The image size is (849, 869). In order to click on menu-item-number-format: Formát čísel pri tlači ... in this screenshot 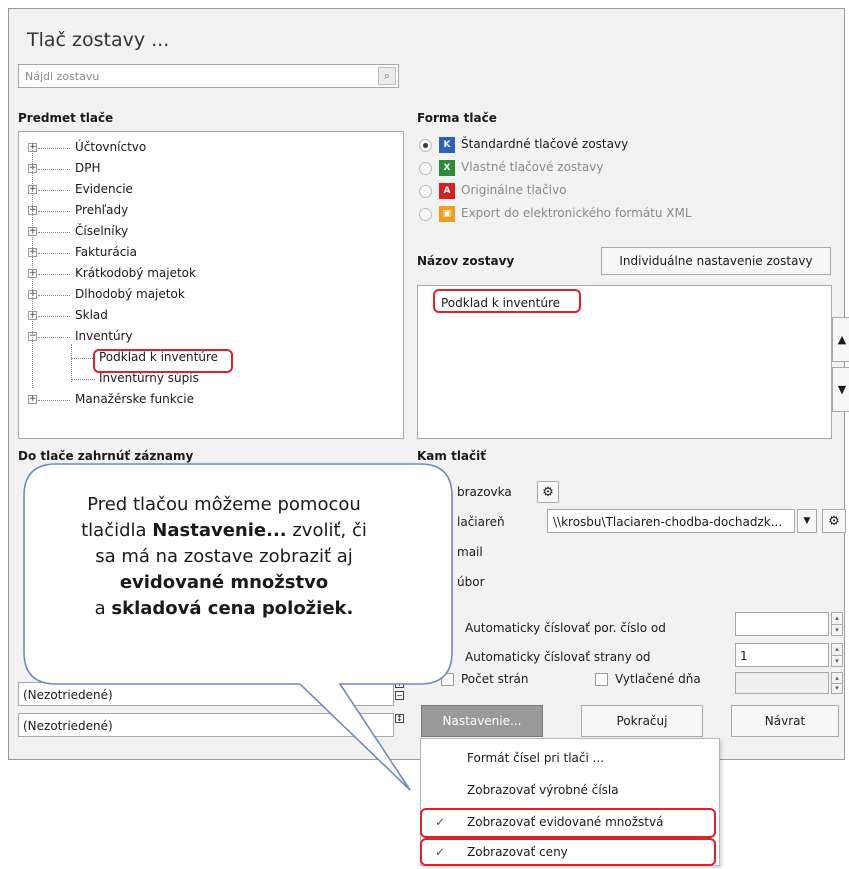, I will do `click(535, 758)`.